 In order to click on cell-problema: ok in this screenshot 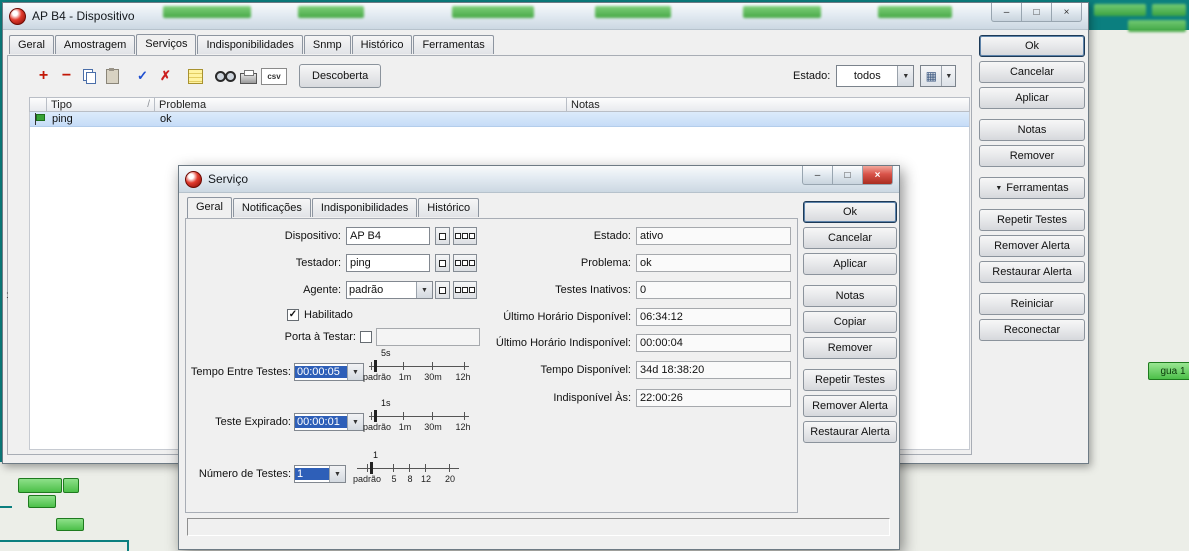, I will do `click(166, 119)`.